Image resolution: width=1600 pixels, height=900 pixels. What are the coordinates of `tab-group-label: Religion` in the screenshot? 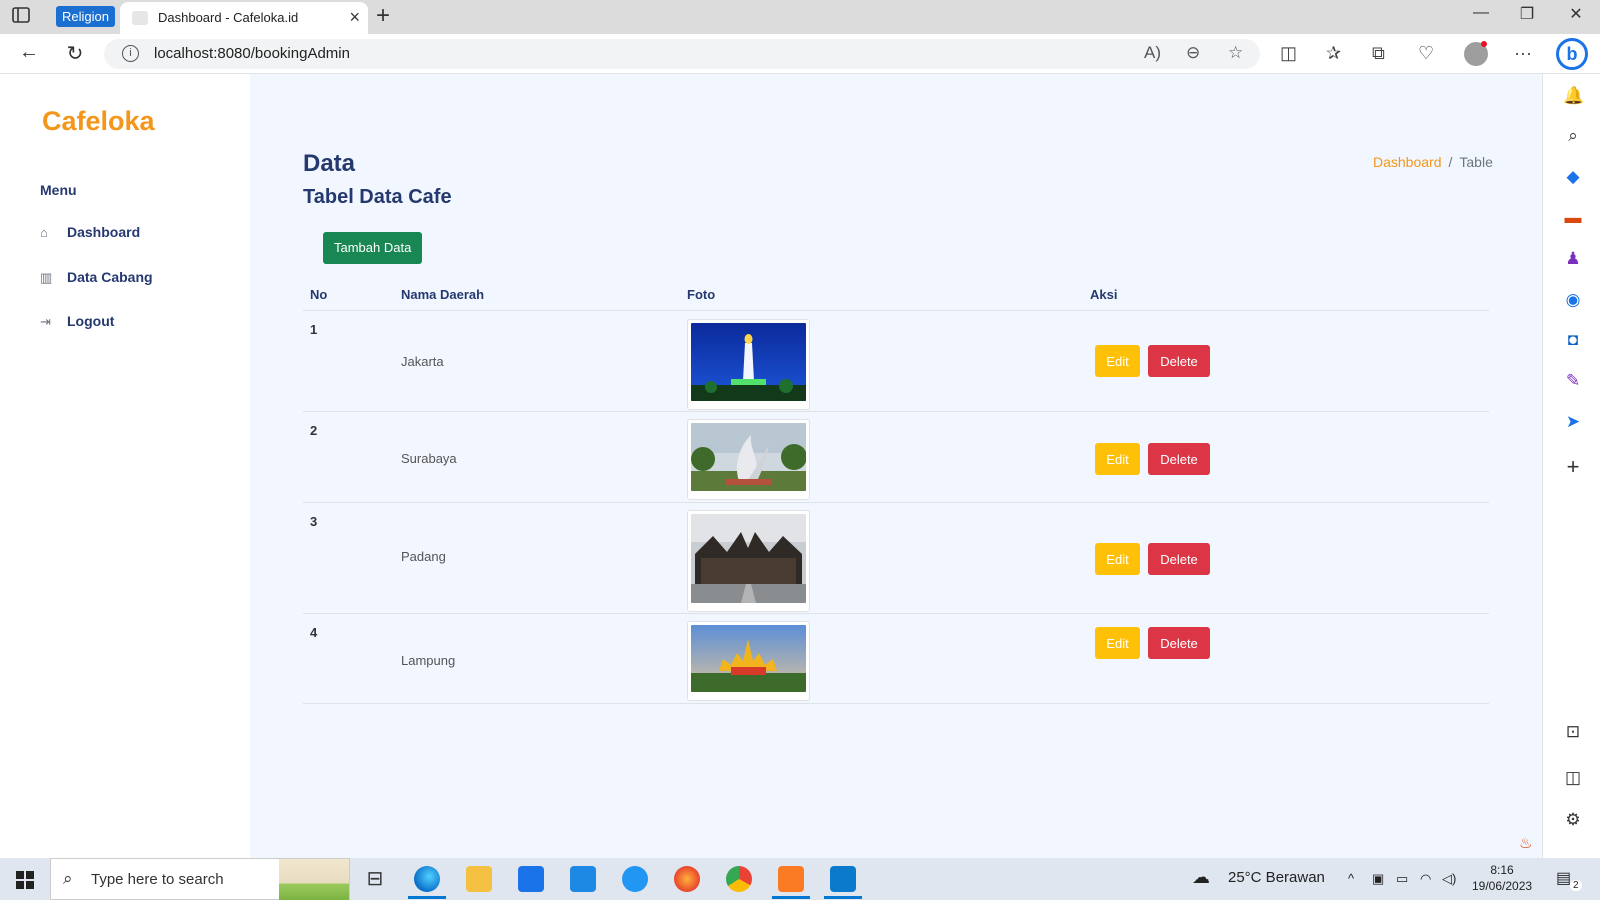 It's located at (85, 16).